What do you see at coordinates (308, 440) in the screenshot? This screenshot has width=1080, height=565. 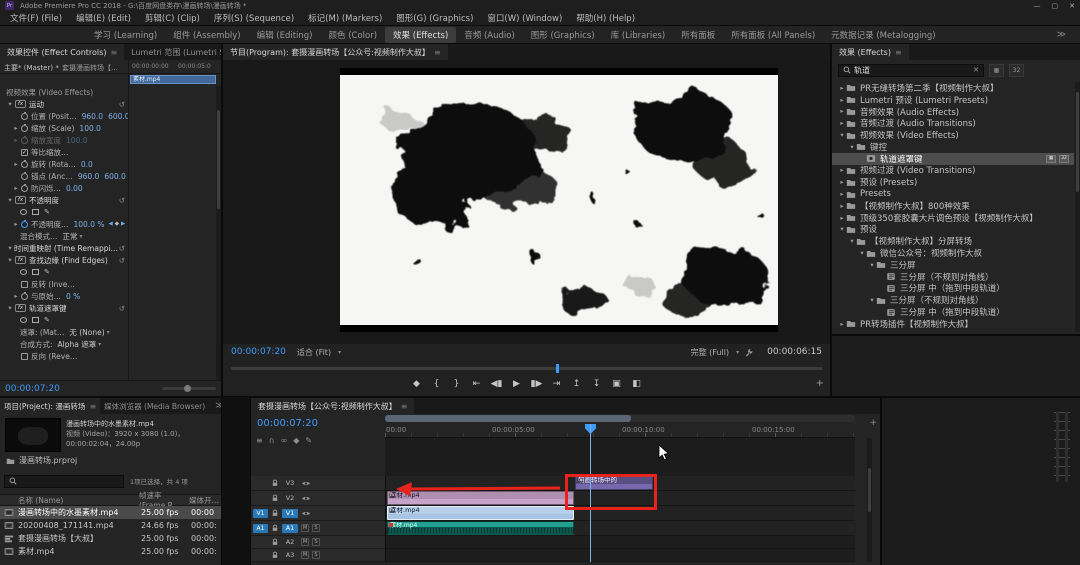 I see `timeline-pen-icon: ✎` at bounding box center [308, 440].